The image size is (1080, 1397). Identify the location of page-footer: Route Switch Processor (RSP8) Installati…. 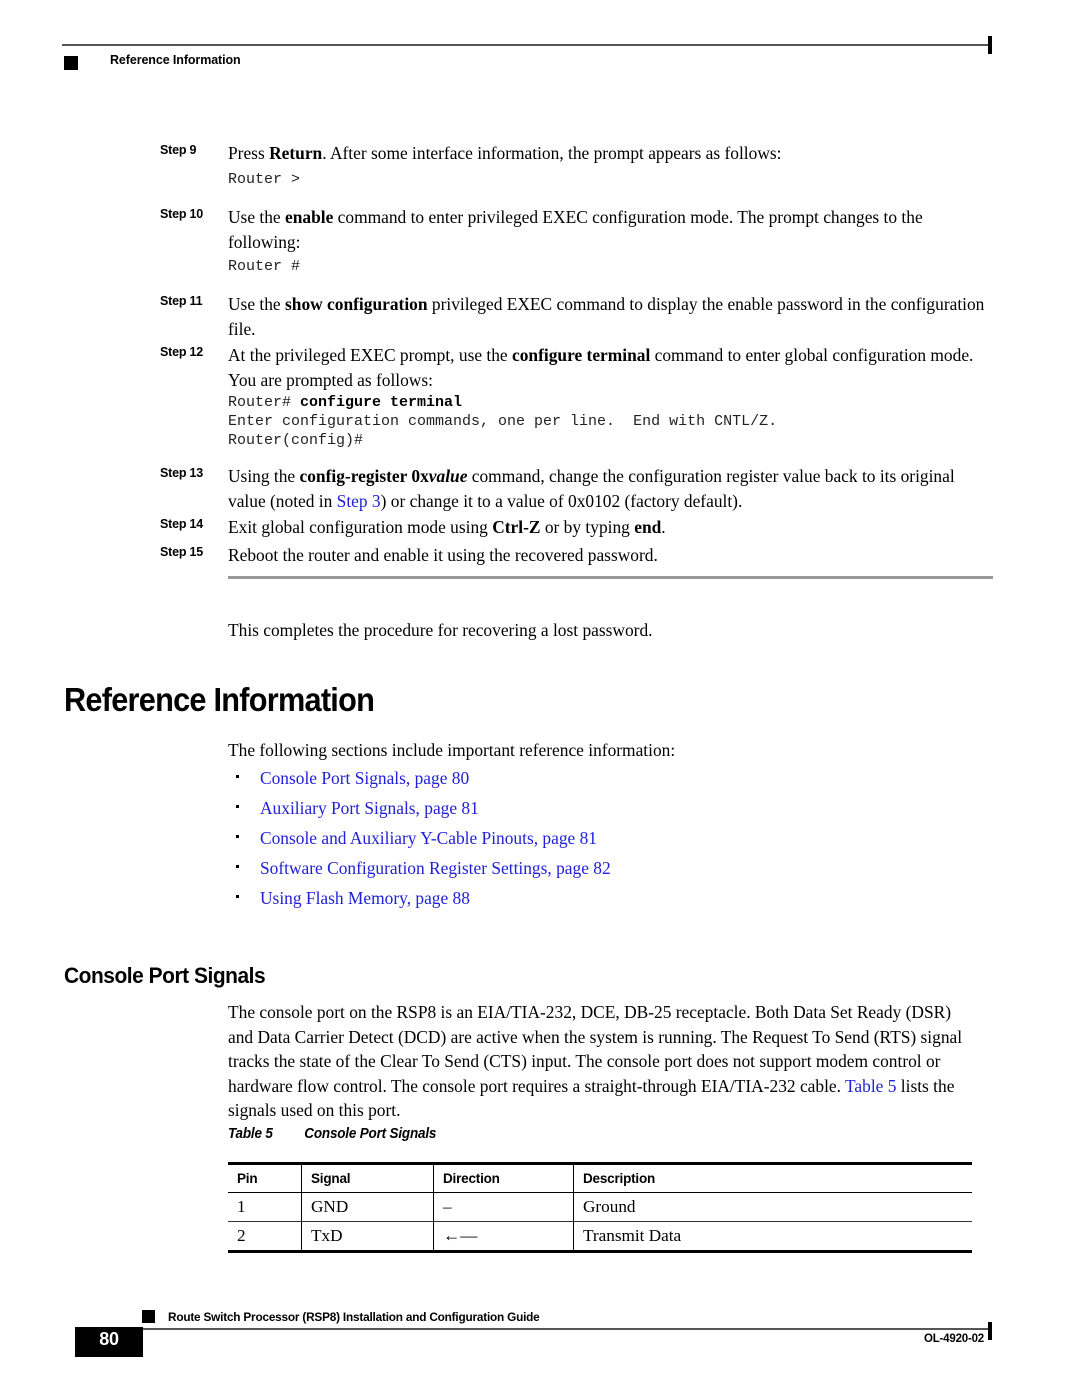
(528, 1335).